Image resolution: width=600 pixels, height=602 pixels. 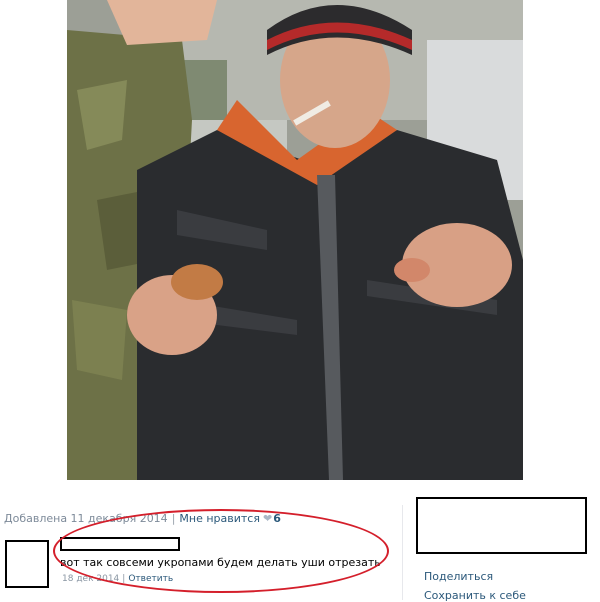 What do you see at coordinates (277, 518) in the screenshot?
I see `like-count: 6` at bounding box center [277, 518].